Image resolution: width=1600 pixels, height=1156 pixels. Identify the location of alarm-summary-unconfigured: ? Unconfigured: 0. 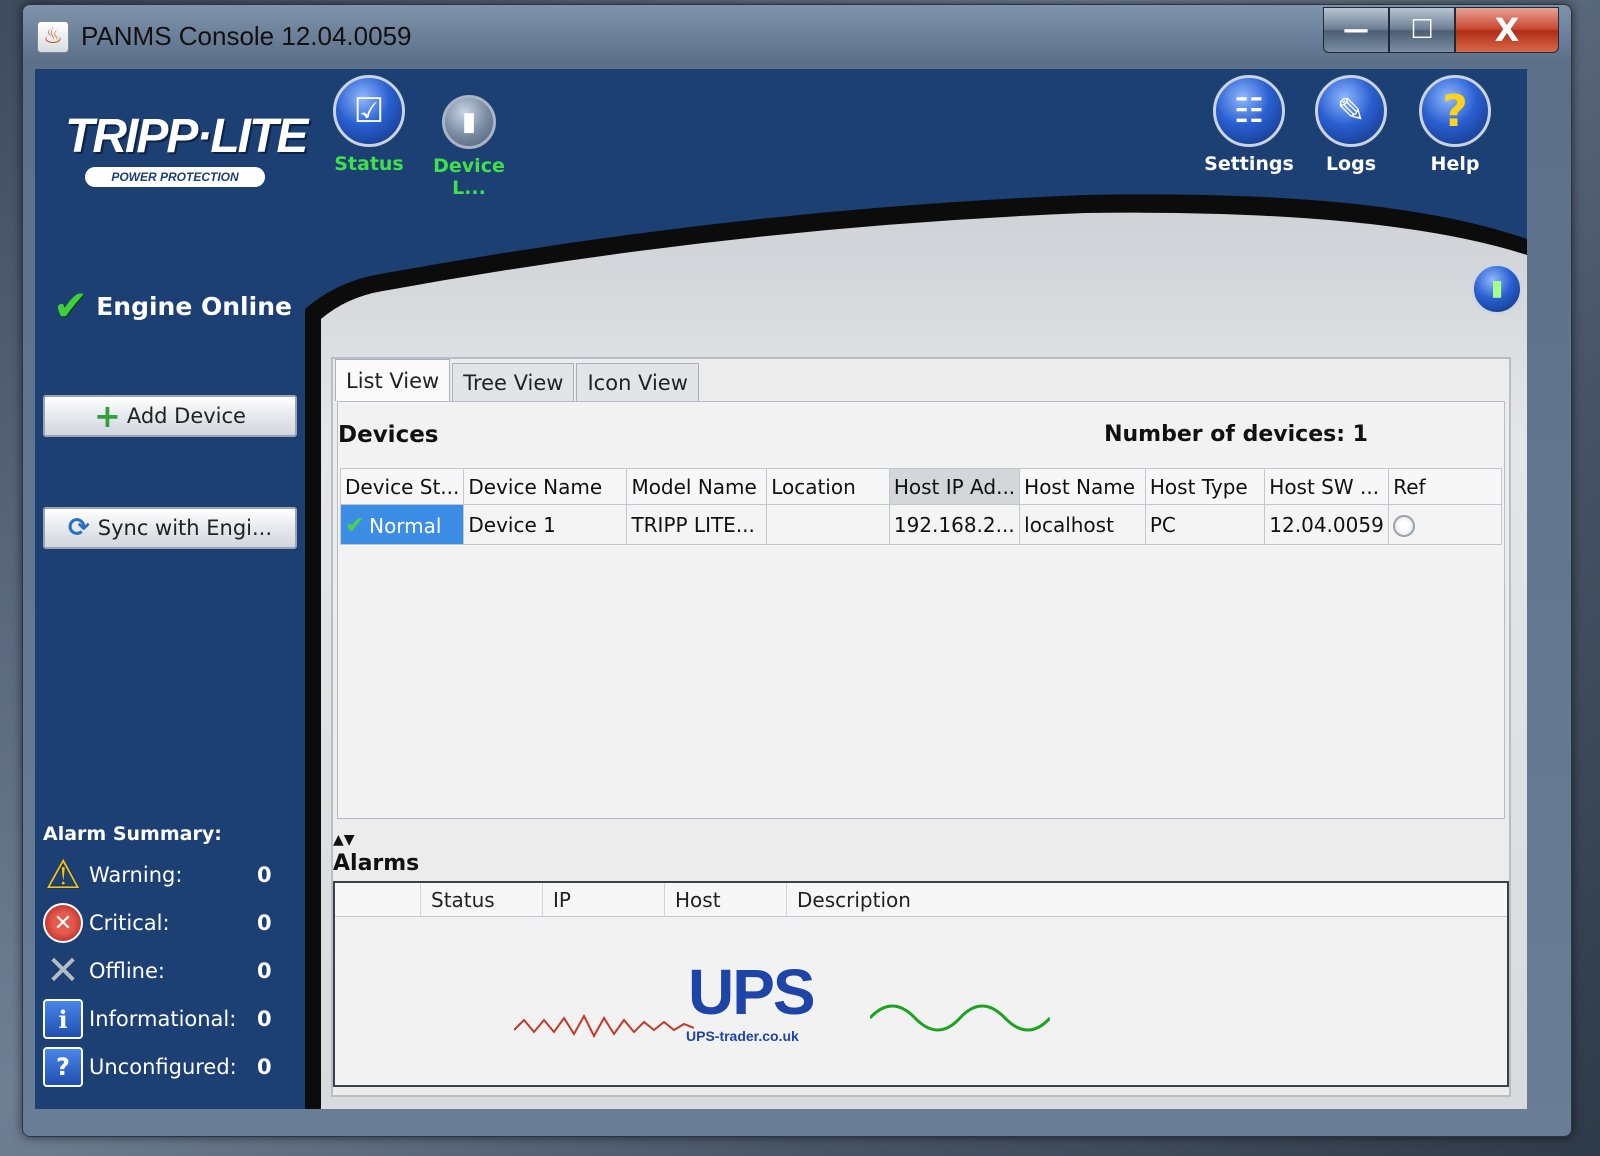
(163, 1067).